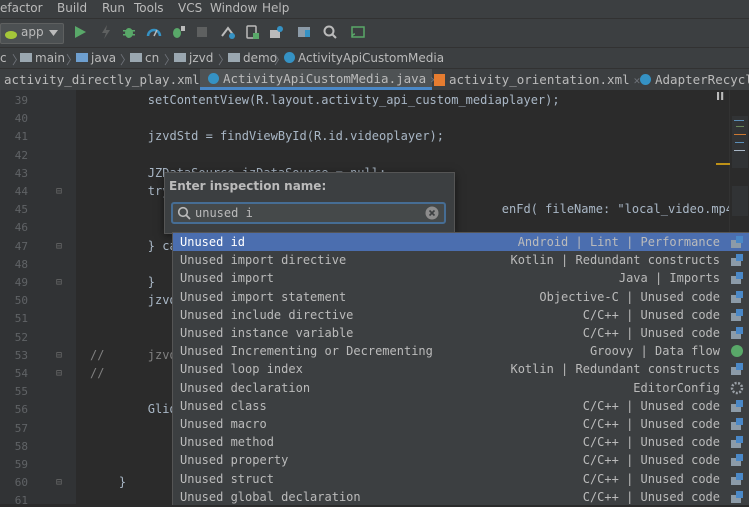 Image resolution: width=749 pixels, height=507 pixels. Describe the element at coordinates (154, 32) in the screenshot. I see `profiler-icon` at that location.